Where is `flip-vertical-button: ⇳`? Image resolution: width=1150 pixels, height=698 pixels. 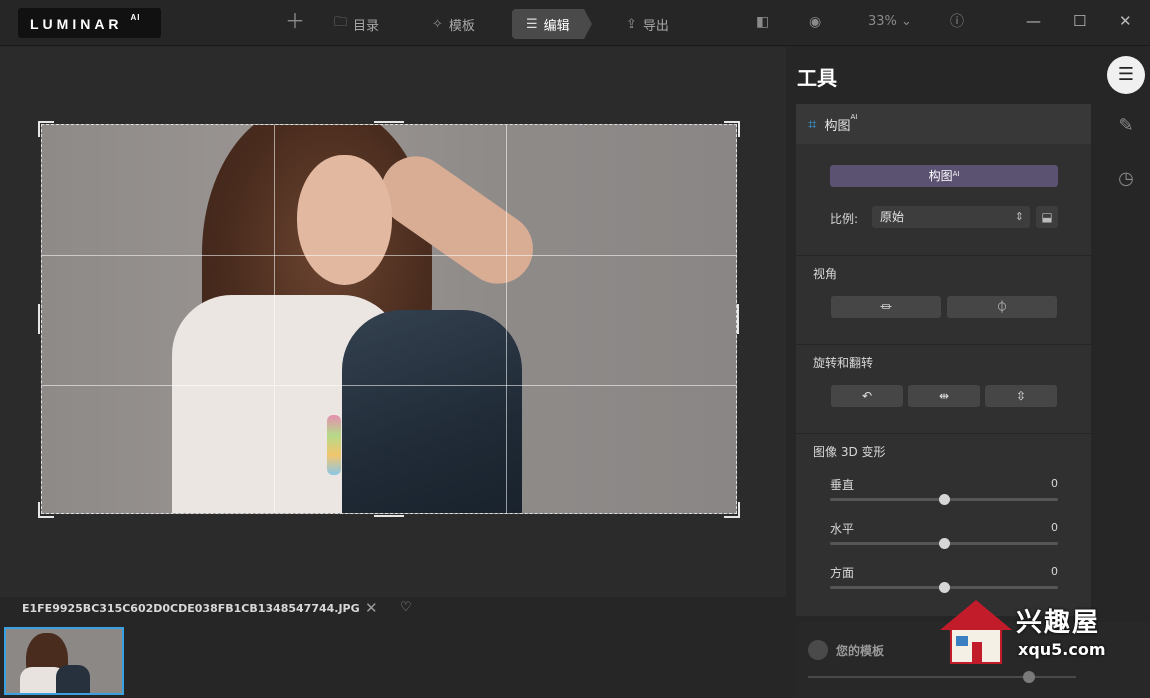 flip-vertical-button: ⇳ is located at coordinates (1021, 396).